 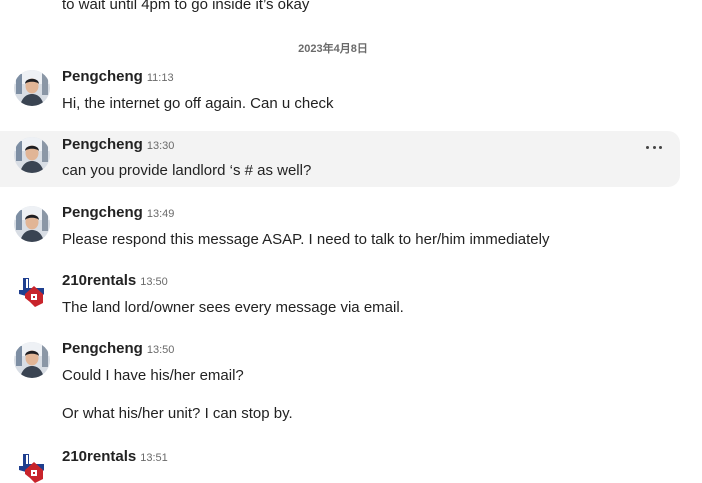 I want to click on message-header: Pengcheng 13:50, so click(x=118, y=350).